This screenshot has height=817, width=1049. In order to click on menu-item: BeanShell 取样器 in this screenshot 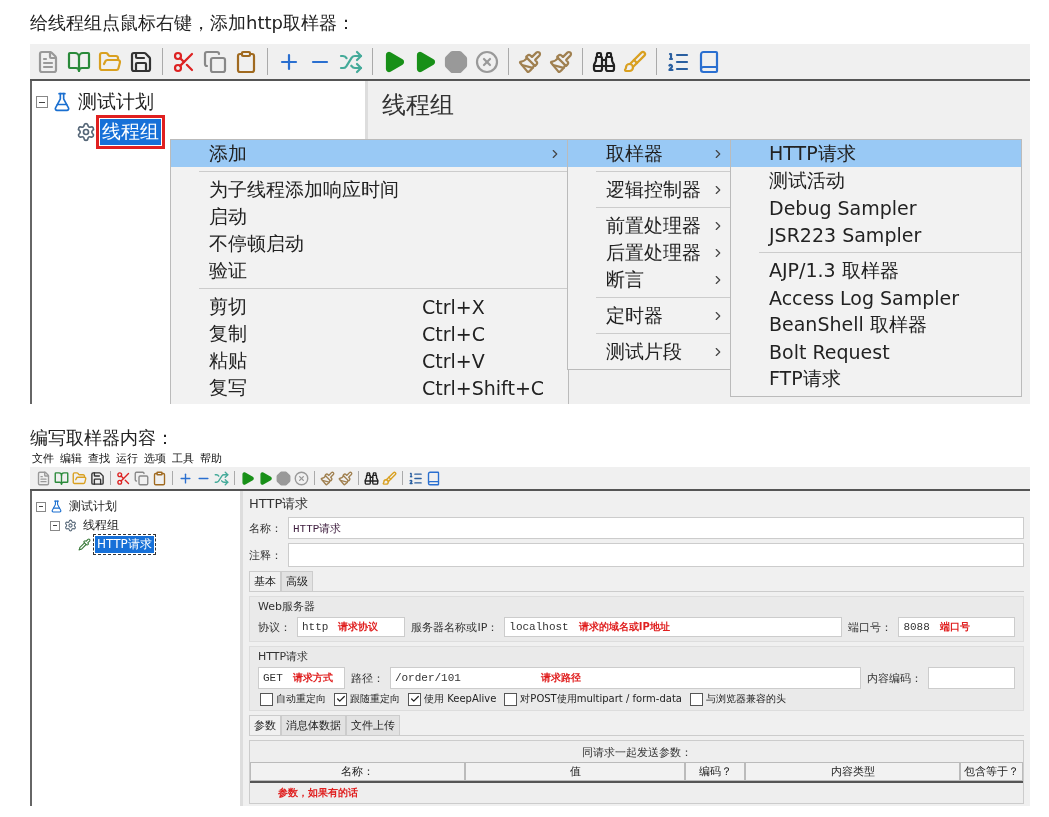, I will do `click(876, 324)`.